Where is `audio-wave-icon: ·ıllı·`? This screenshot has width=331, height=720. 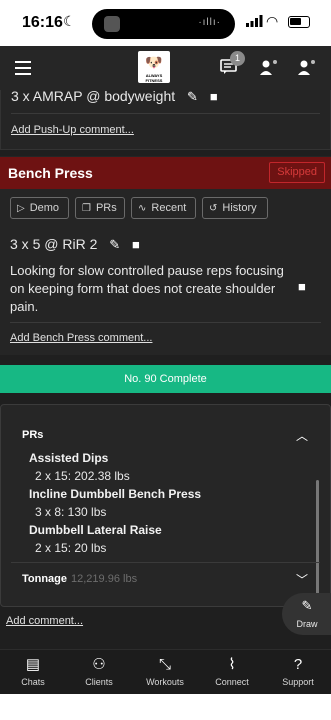
audio-wave-icon: ·ıllı· is located at coordinates (209, 22).